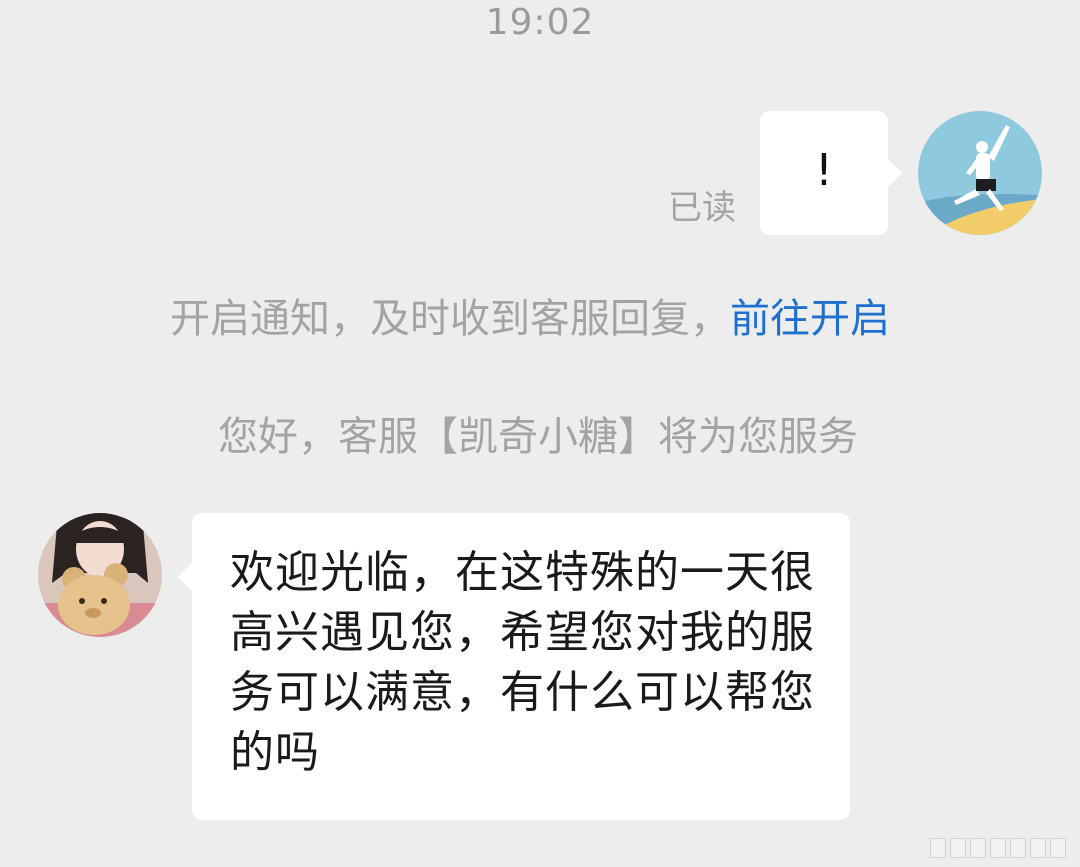  I want to click on sent-message-text: !, so click(824, 170).